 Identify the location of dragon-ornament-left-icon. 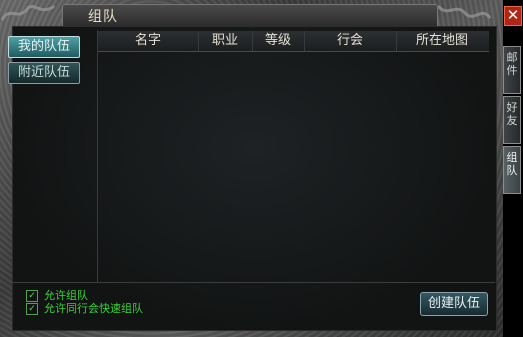
(27, 12).